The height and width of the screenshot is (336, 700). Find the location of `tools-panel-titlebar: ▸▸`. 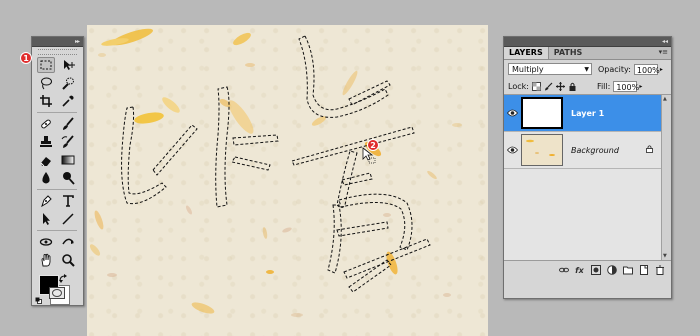

tools-panel-titlebar: ▸▸ is located at coordinates (57, 42).